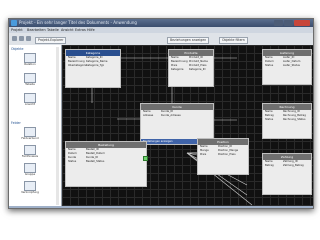 The height and width of the screenshot is (240, 320). Describe the element at coordinates (30, 174) in the screenshot. I see `toolbox-item-label: Gruppe` at that location.